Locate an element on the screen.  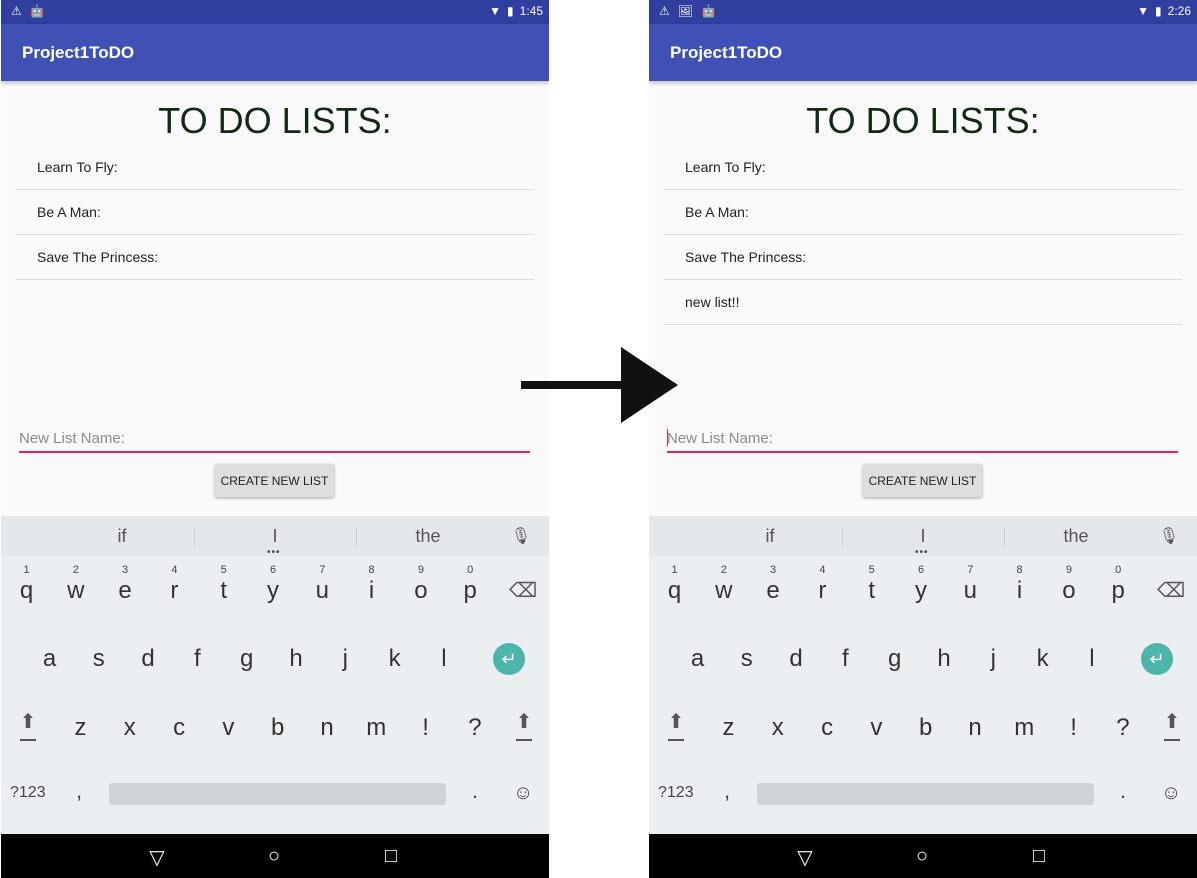
divider is located at coordinates (842, 537).